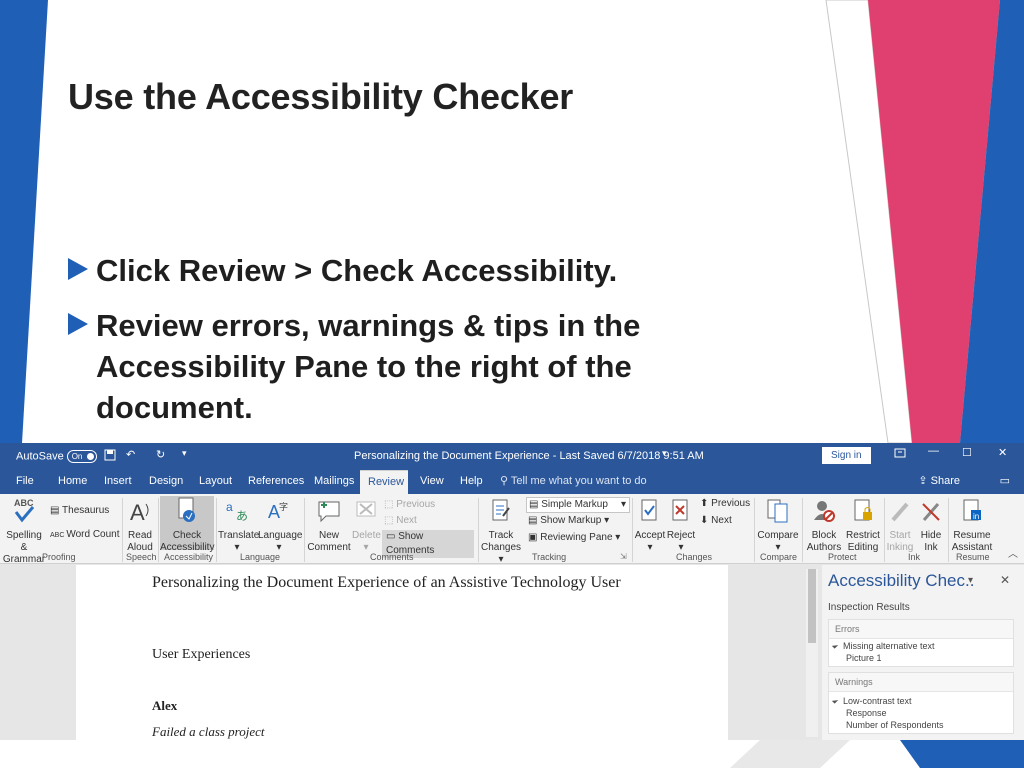  Describe the element at coordinates (650, 513) in the screenshot. I see `accept-icon` at that location.